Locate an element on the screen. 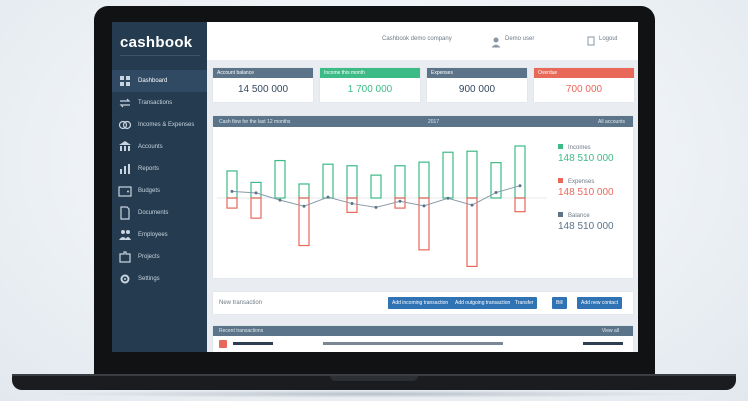 Image resolution: width=748 pixels, height=401 pixels. summary-card-label: Expenses is located at coordinates (477, 73).